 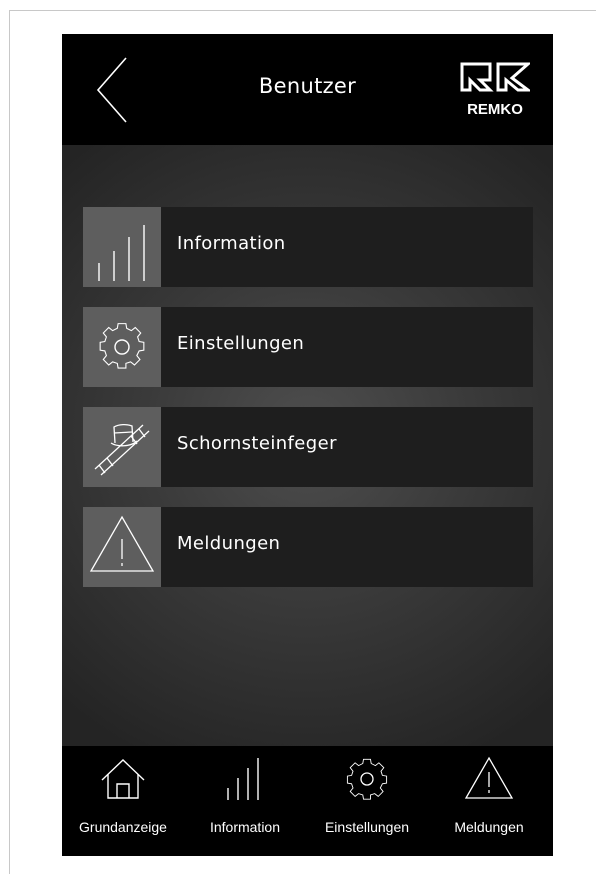 I want to click on menu-item-einstellungen: Einstellungen, so click(x=308, y=347).